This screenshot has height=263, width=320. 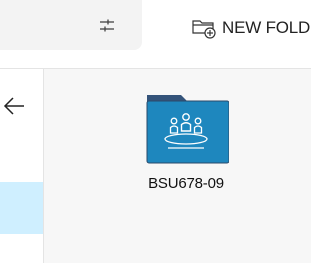 What do you see at coordinates (187, 129) in the screenshot?
I see `team-folder-icon` at bounding box center [187, 129].